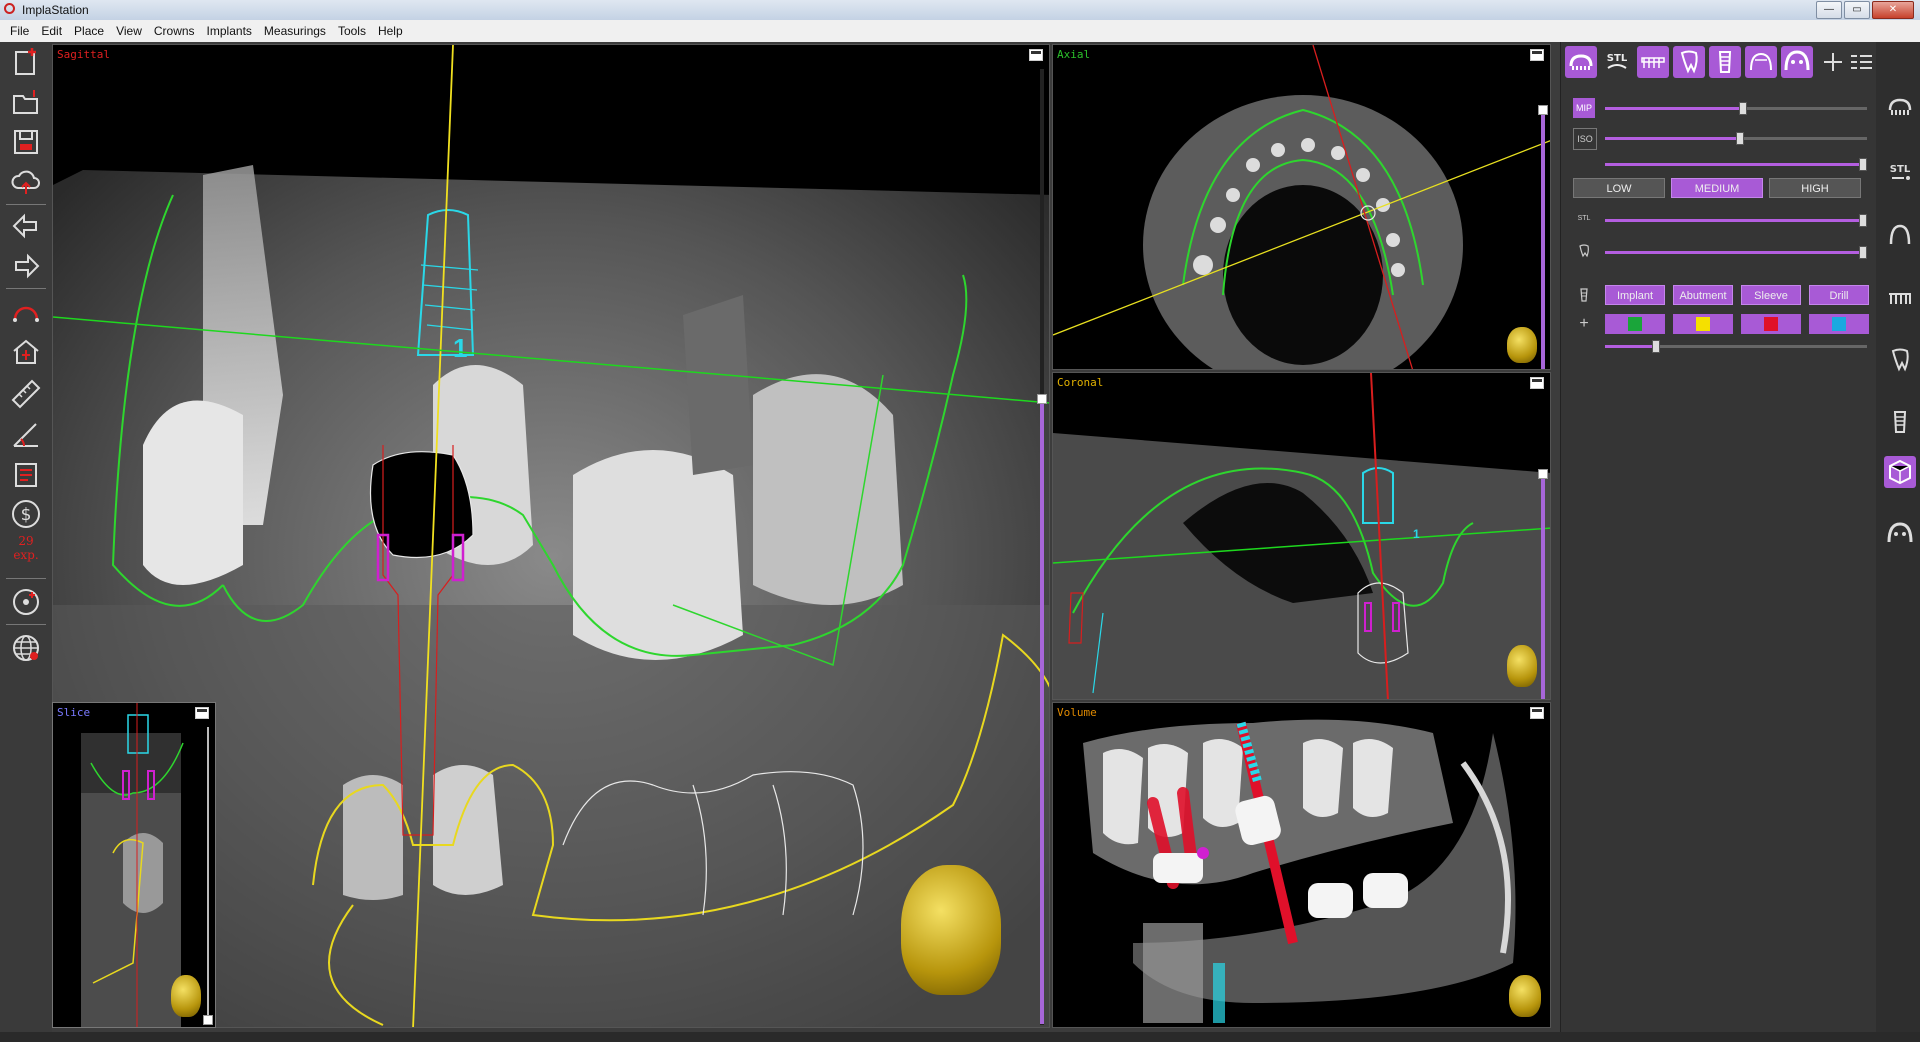  I want to click on list-settings-icon, so click(1861, 62).